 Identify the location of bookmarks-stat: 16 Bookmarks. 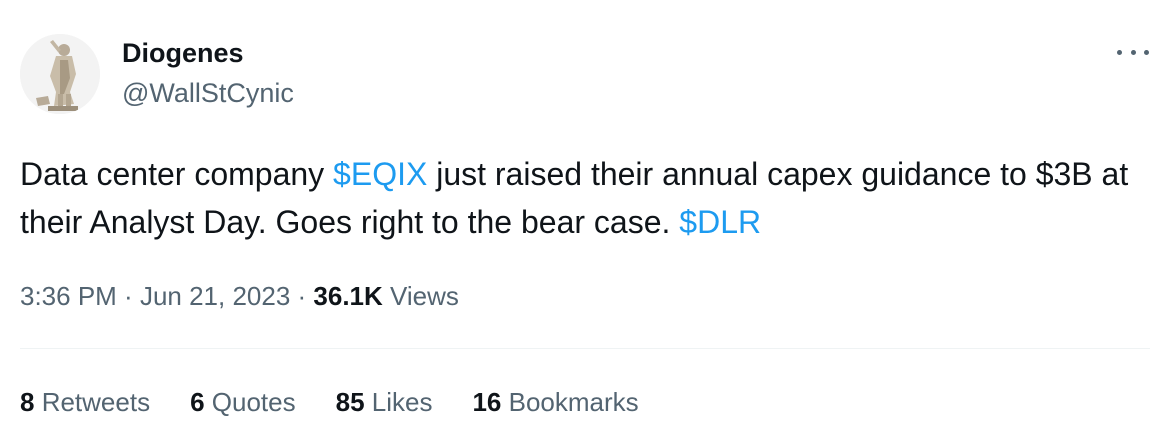
(555, 402).